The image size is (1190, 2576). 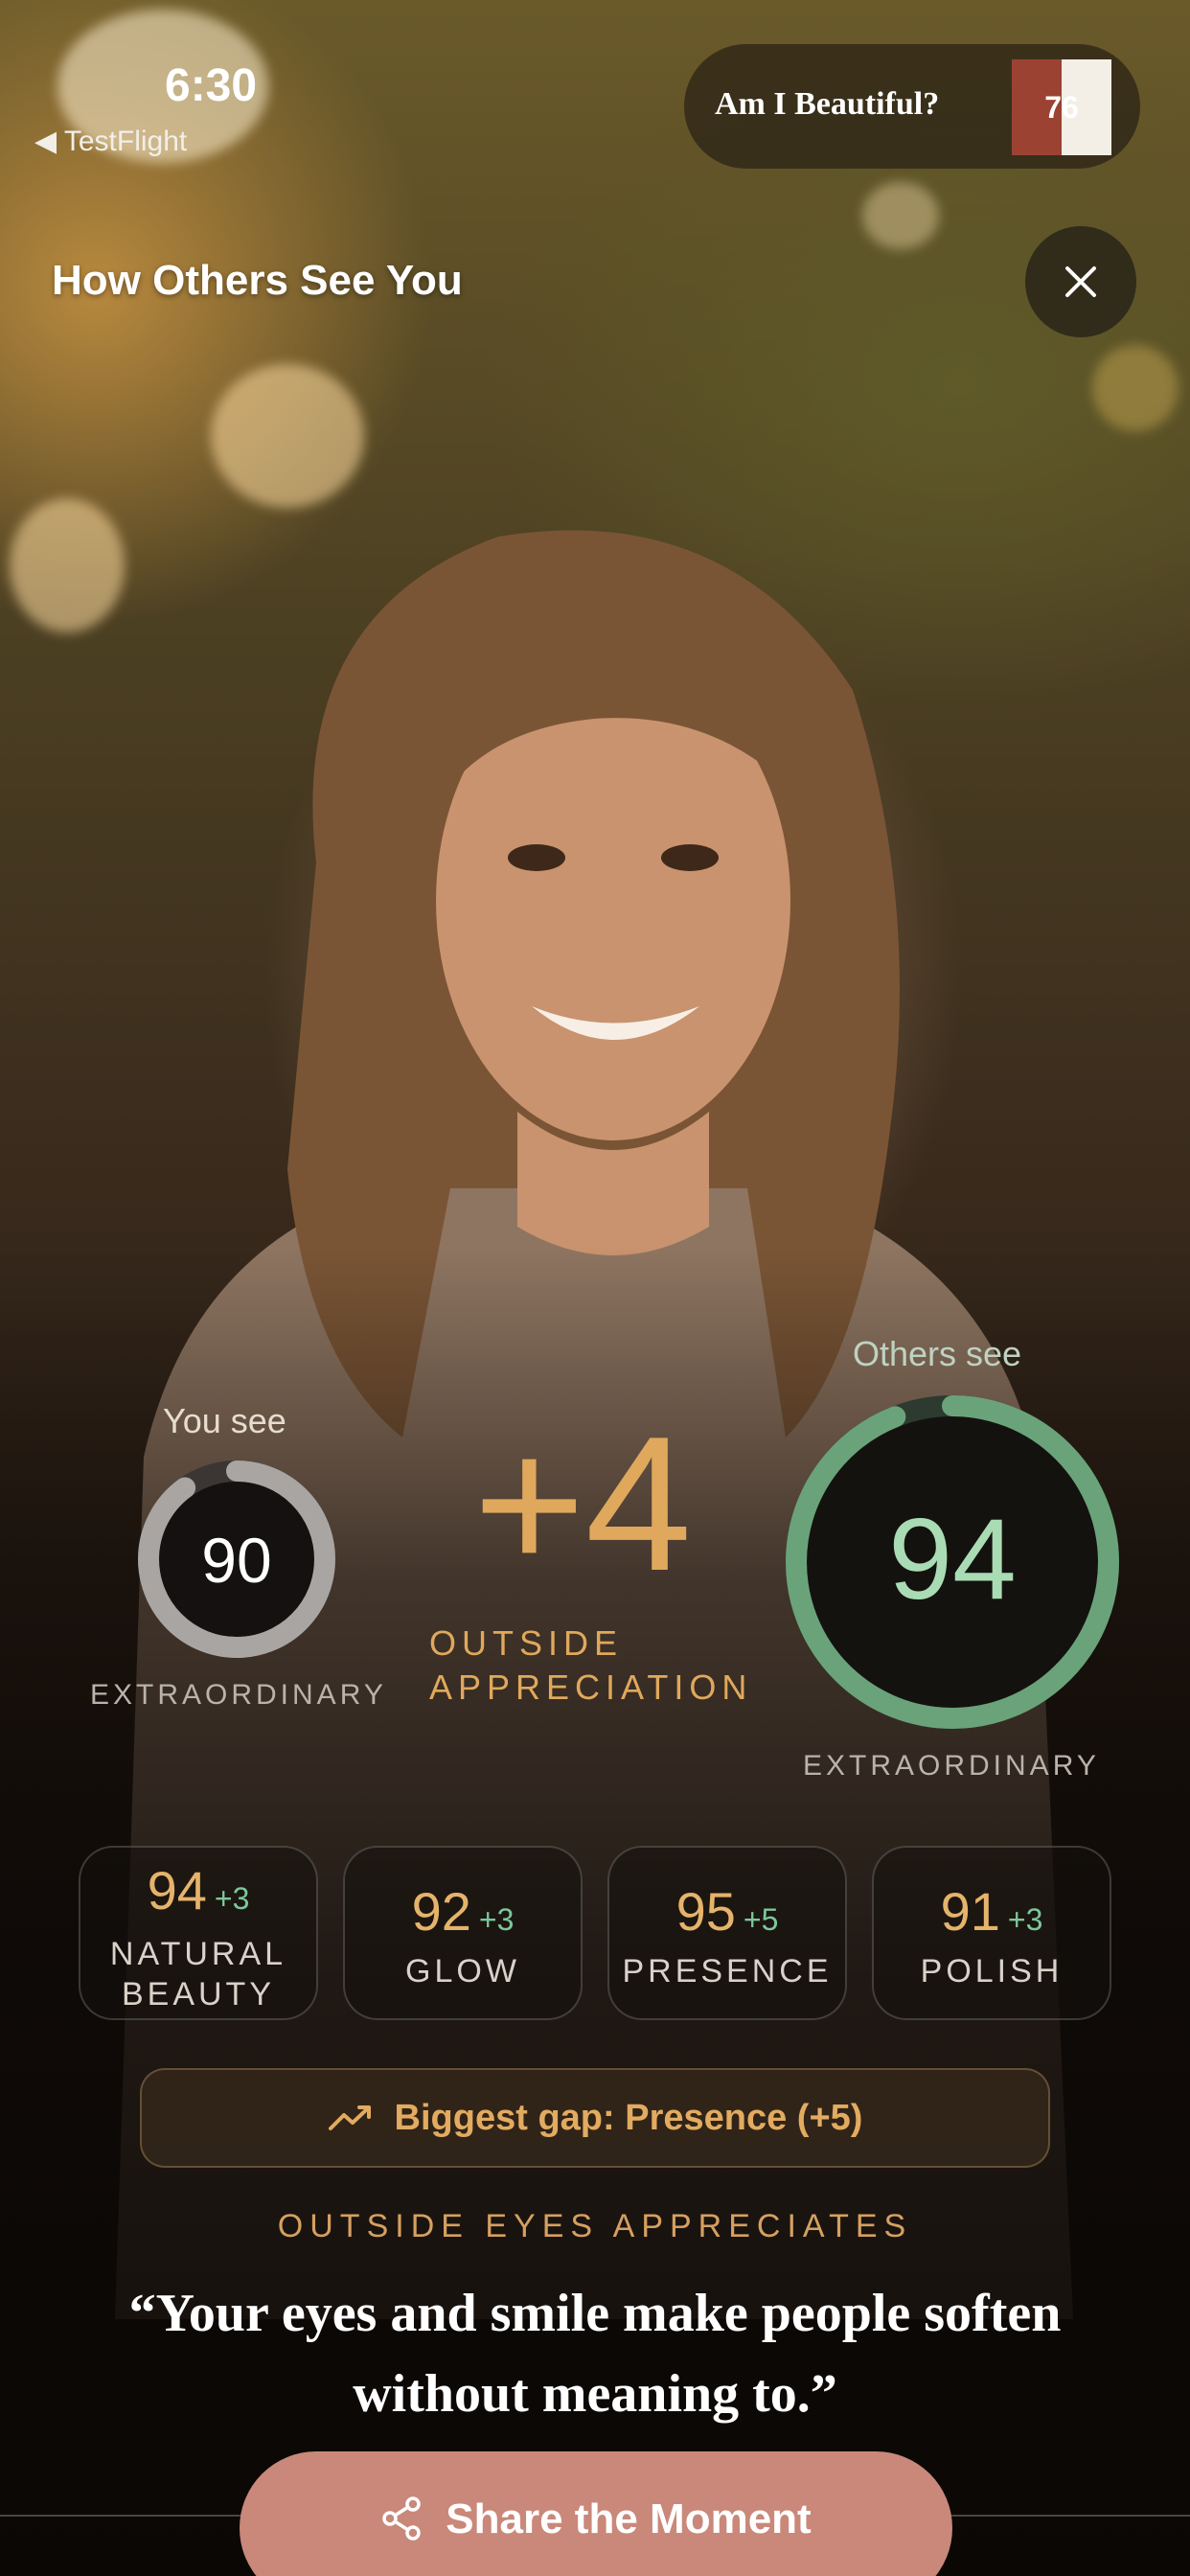 What do you see at coordinates (629, 2117) in the screenshot?
I see `biggest-gap-text: Biggest gap: Presence (+5)` at bounding box center [629, 2117].